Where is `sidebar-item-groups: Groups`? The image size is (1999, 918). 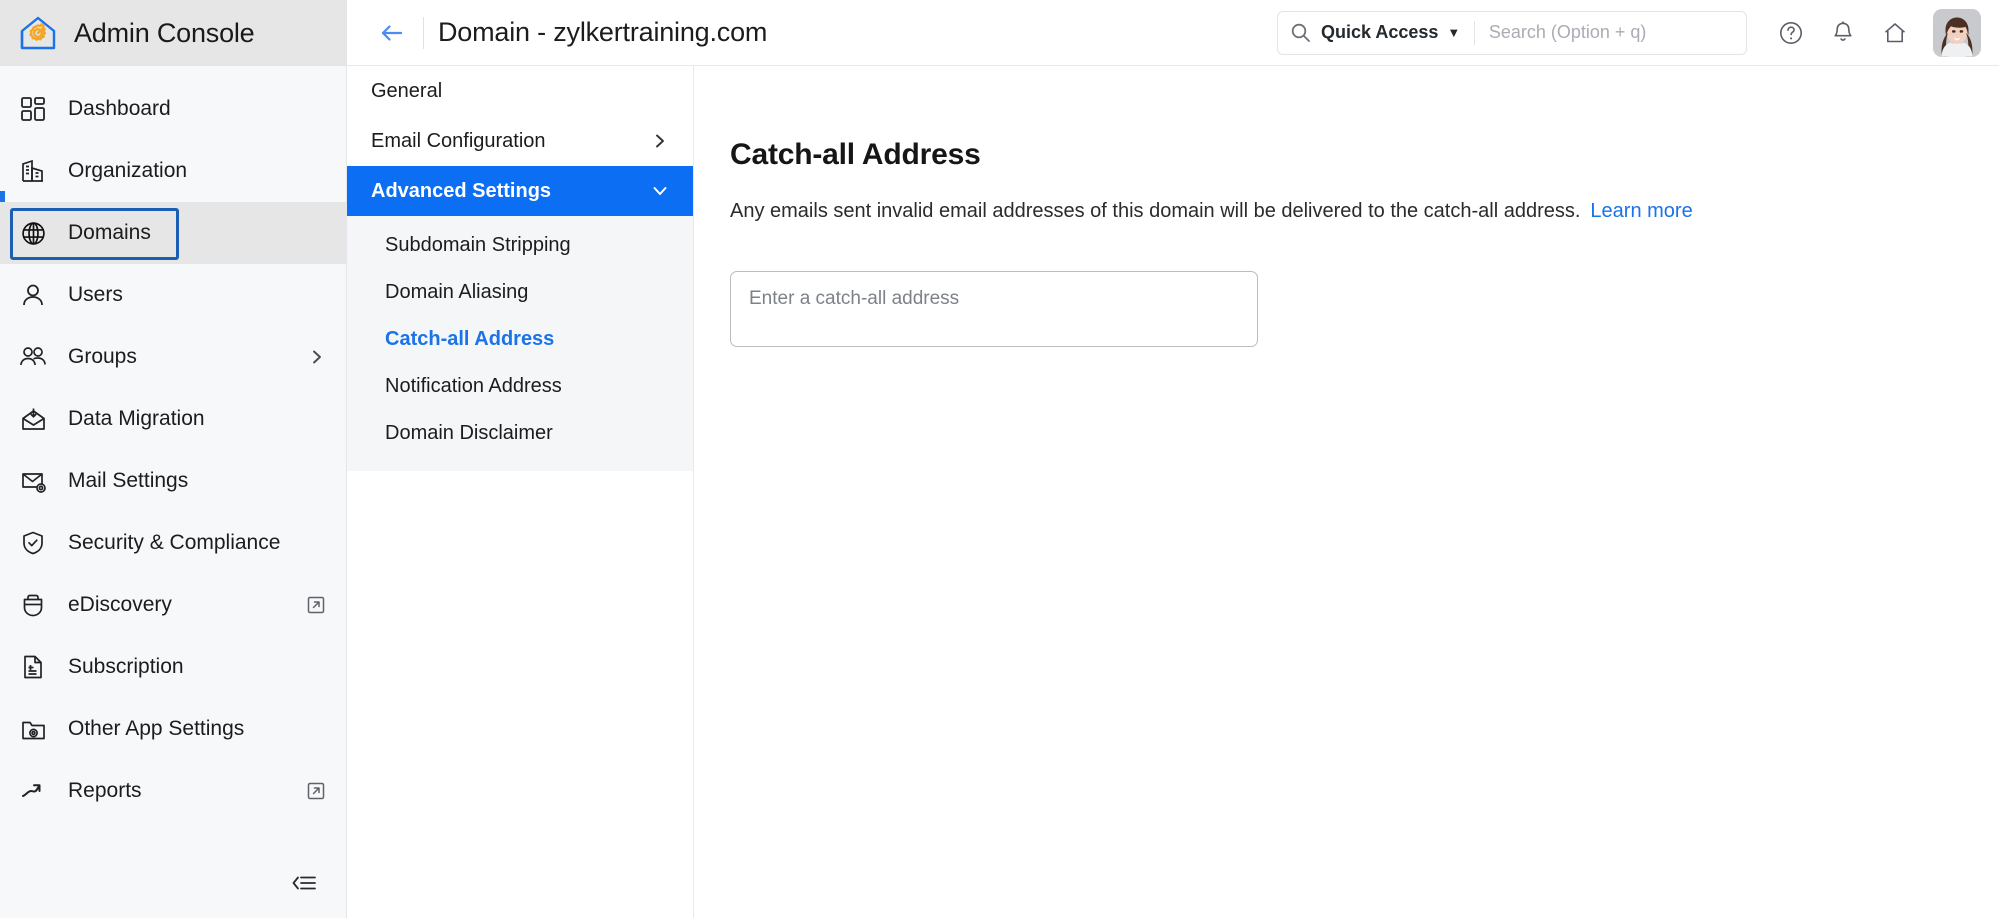
sidebar-item-groups: Groups is located at coordinates (173, 357).